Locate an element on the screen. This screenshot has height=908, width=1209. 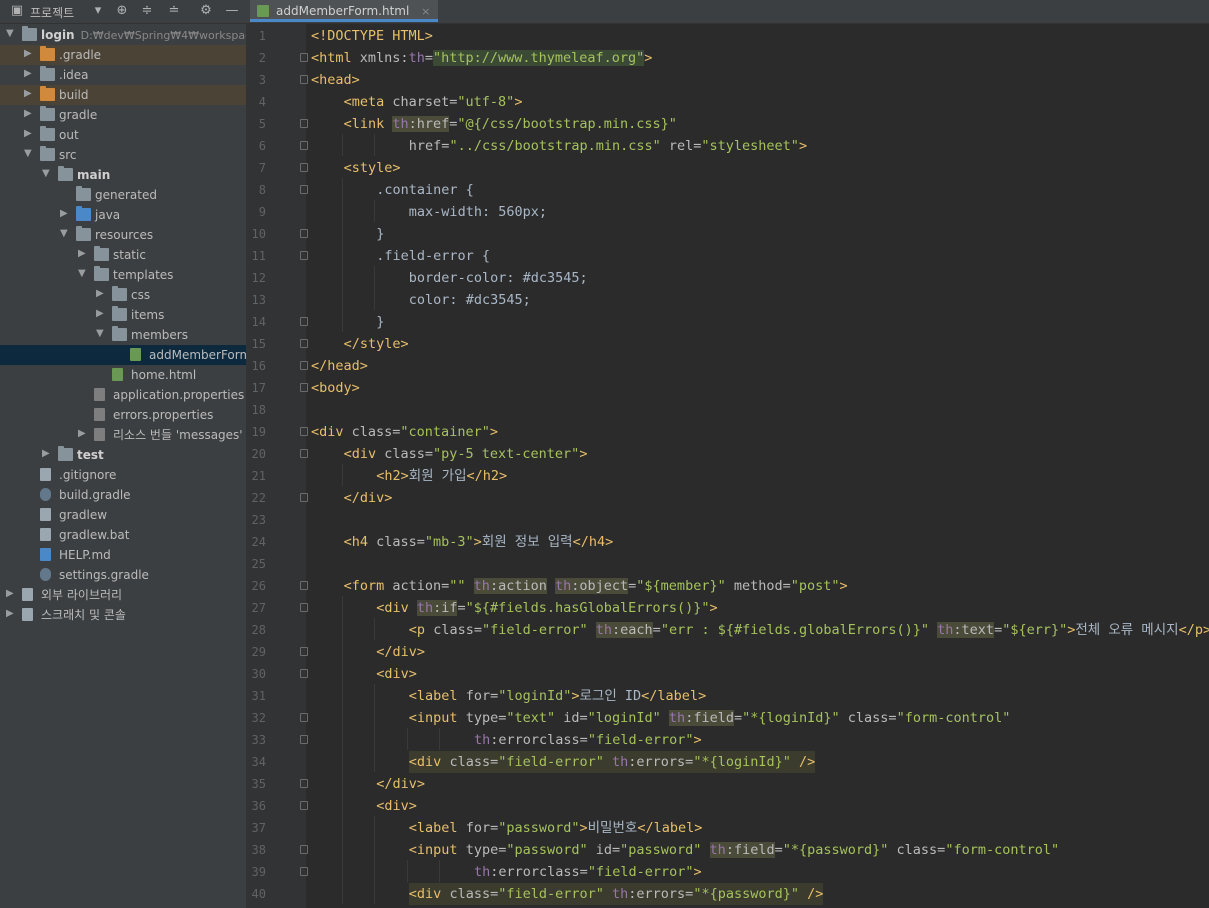
gear-icon: ⚙ is located at coordinates (206, 11).